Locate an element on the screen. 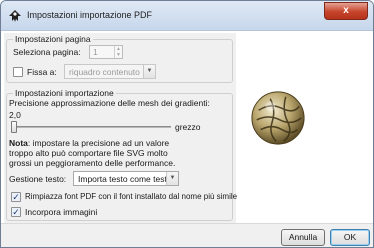 The width and height of the screenshot is (374, 248). page-settings-legend: Impostazioni pagina is located at coordinates (53, 39).